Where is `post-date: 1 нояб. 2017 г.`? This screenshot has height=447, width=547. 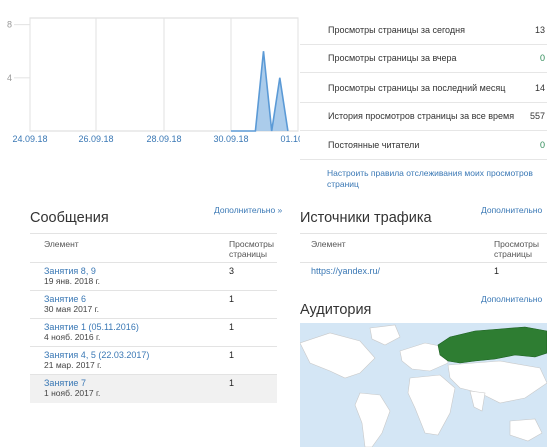 post-date: 1 нояб. 2017 г. is located at coordinates (72, 393).